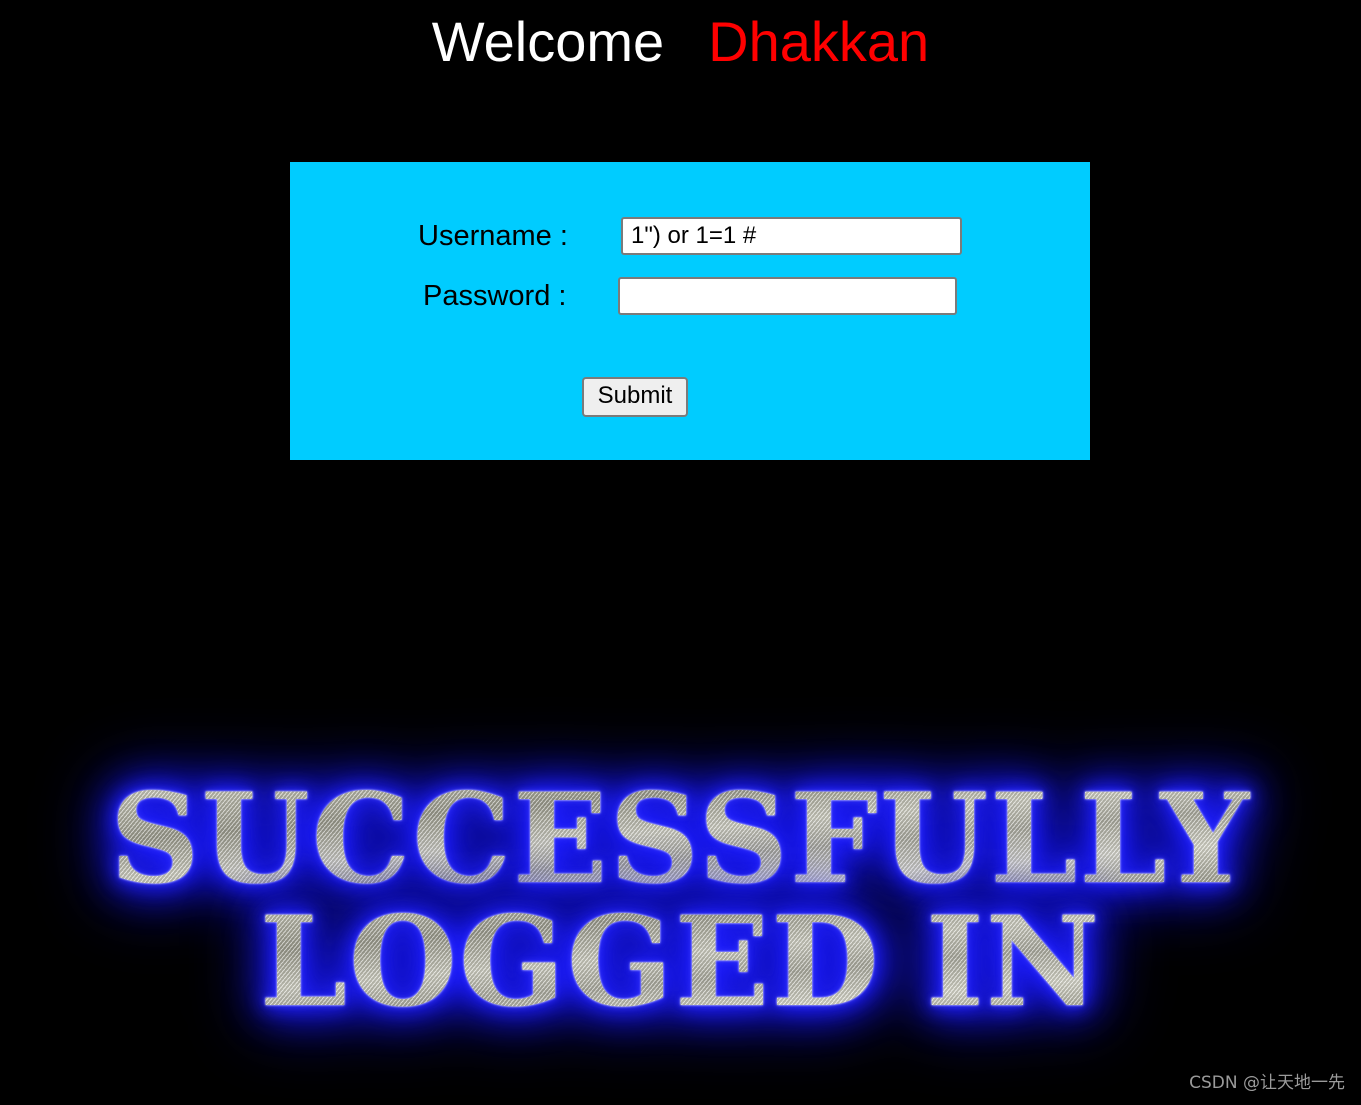  What do you see at coordinates (787, 296) in the screenshot?
I see `password-input` at bounding box center [787, 296].